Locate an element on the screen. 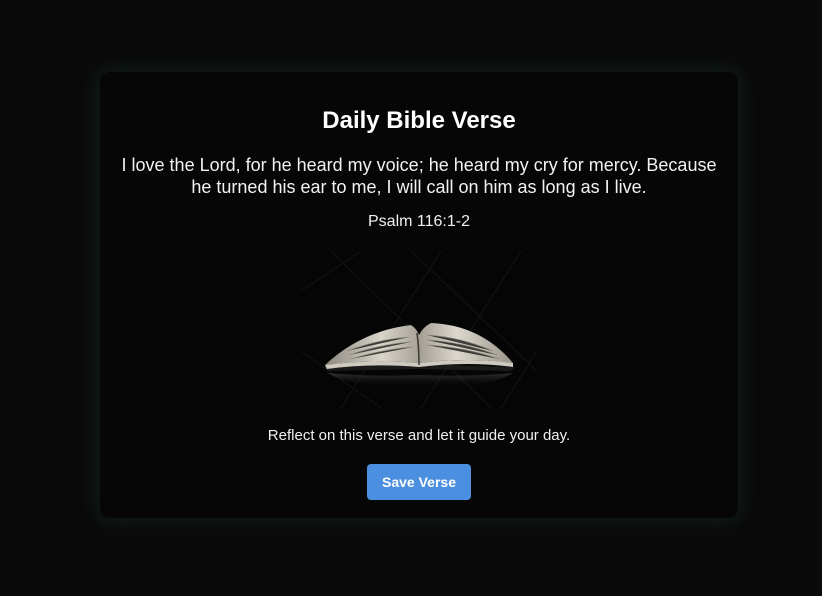 Image resolution: width=822 pixels, height=596 pixels. open-bible-image is located at coordinates (419, 329).